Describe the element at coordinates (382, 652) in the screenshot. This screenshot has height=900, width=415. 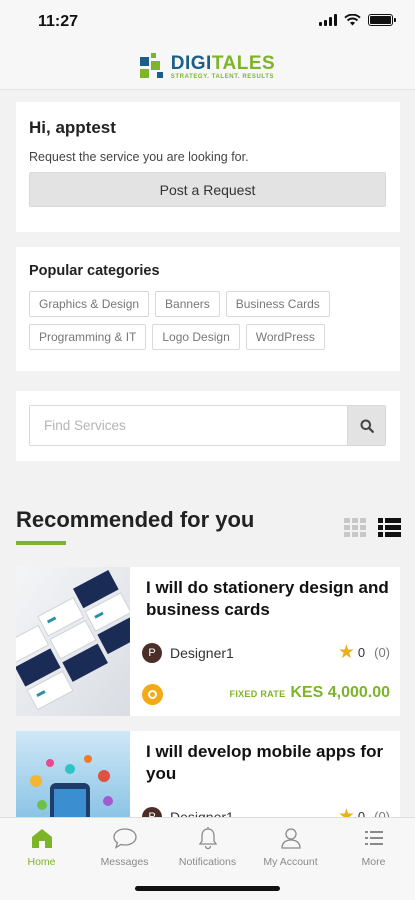
I see `rating-count: (0)` at that location.